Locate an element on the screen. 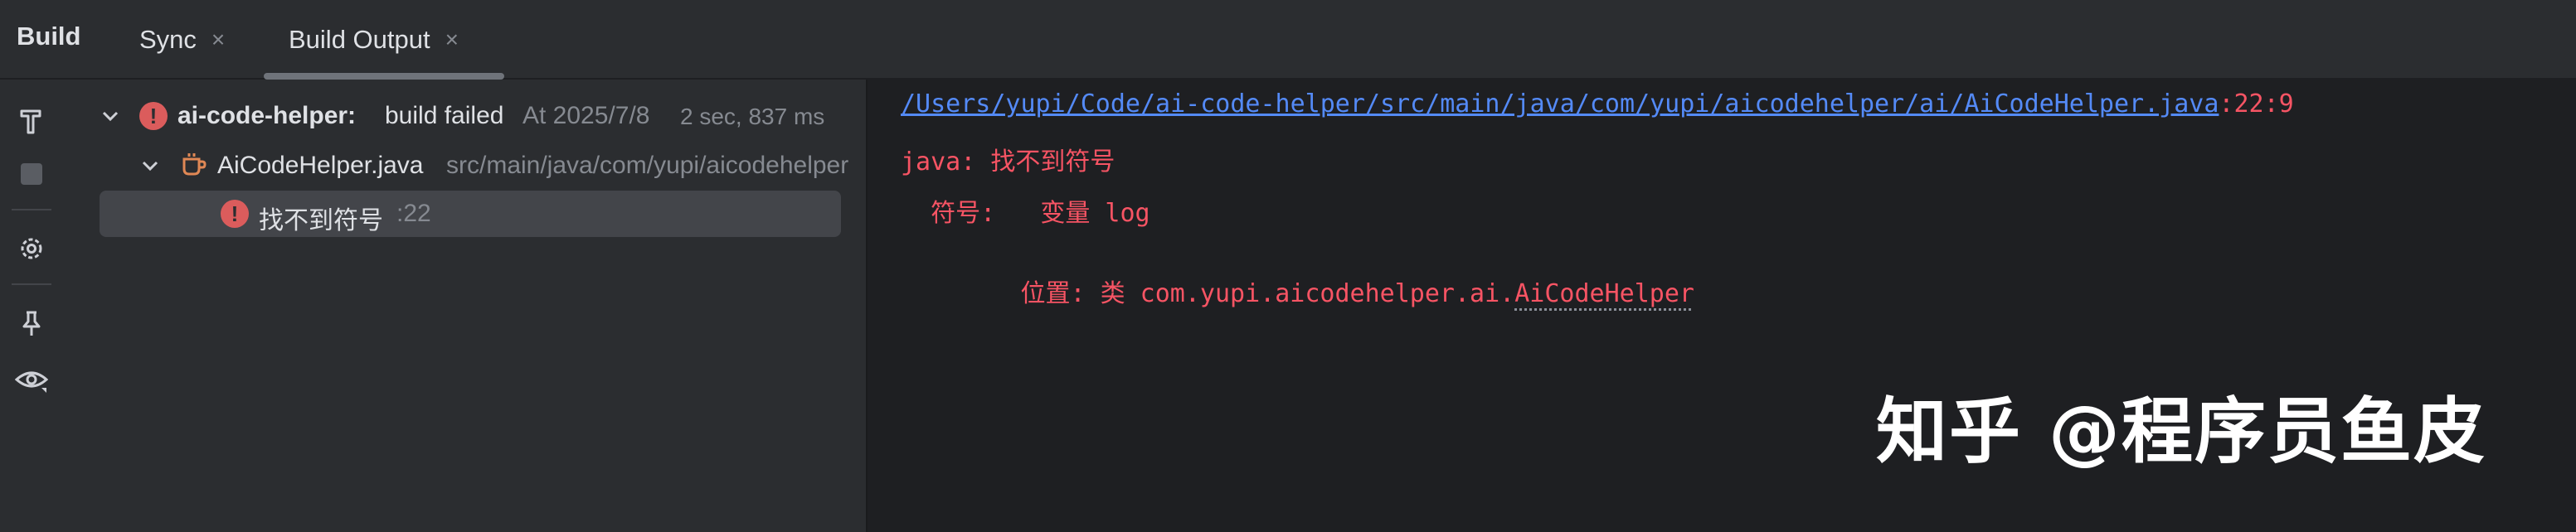 The height and width of the screenshot is (532, 2576). build-duration: 2 sec, 837 ms is located at coordinates (752, 117).